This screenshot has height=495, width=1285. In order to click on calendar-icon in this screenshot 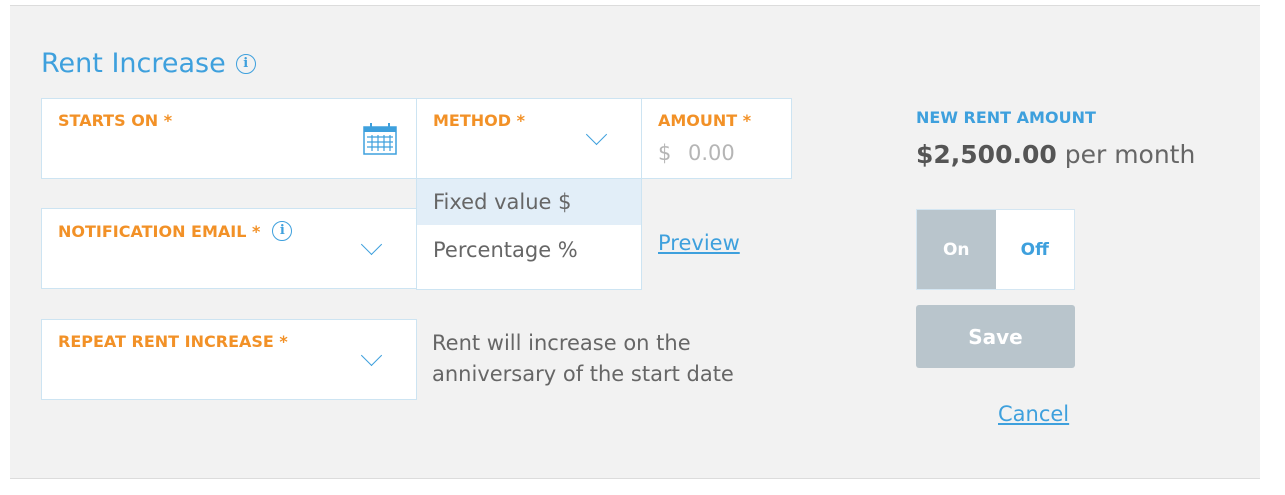, I will do `click(380, 139)`.